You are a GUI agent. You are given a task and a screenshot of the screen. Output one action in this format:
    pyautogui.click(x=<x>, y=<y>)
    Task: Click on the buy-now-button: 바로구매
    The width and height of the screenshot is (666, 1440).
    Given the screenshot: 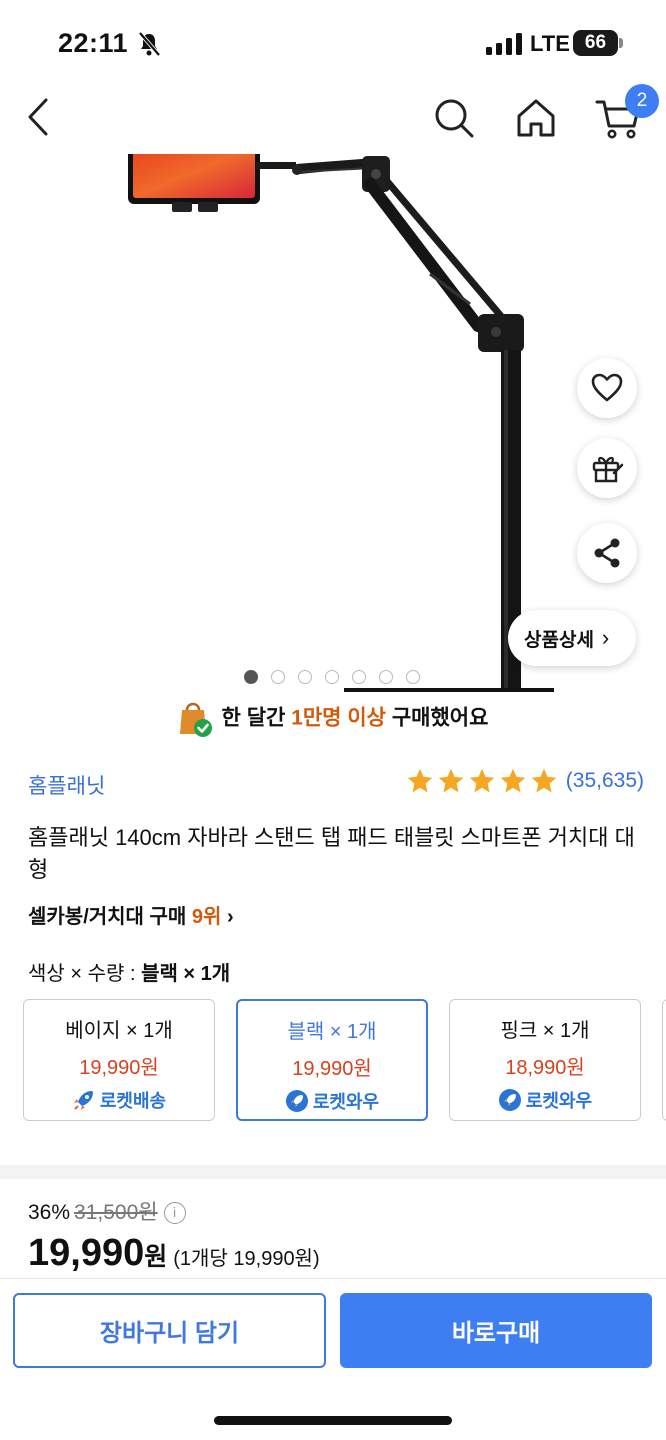 What is the action you would take?
    pyautogui.click(x=496, y=1330)
    